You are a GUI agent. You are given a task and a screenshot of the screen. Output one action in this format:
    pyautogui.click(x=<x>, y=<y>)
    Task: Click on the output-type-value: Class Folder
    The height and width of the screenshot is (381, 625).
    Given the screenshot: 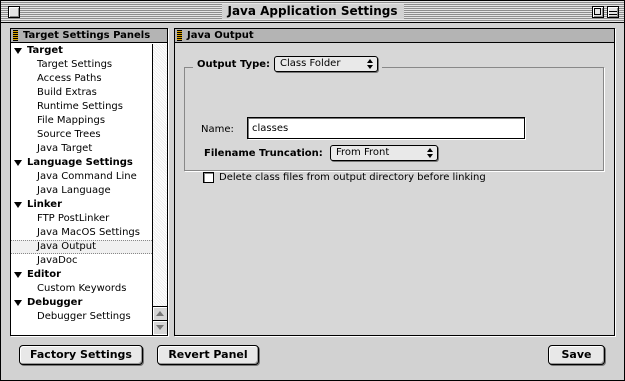 What is the action you would take?
    pyautogui.click(x=310, y=63)
    